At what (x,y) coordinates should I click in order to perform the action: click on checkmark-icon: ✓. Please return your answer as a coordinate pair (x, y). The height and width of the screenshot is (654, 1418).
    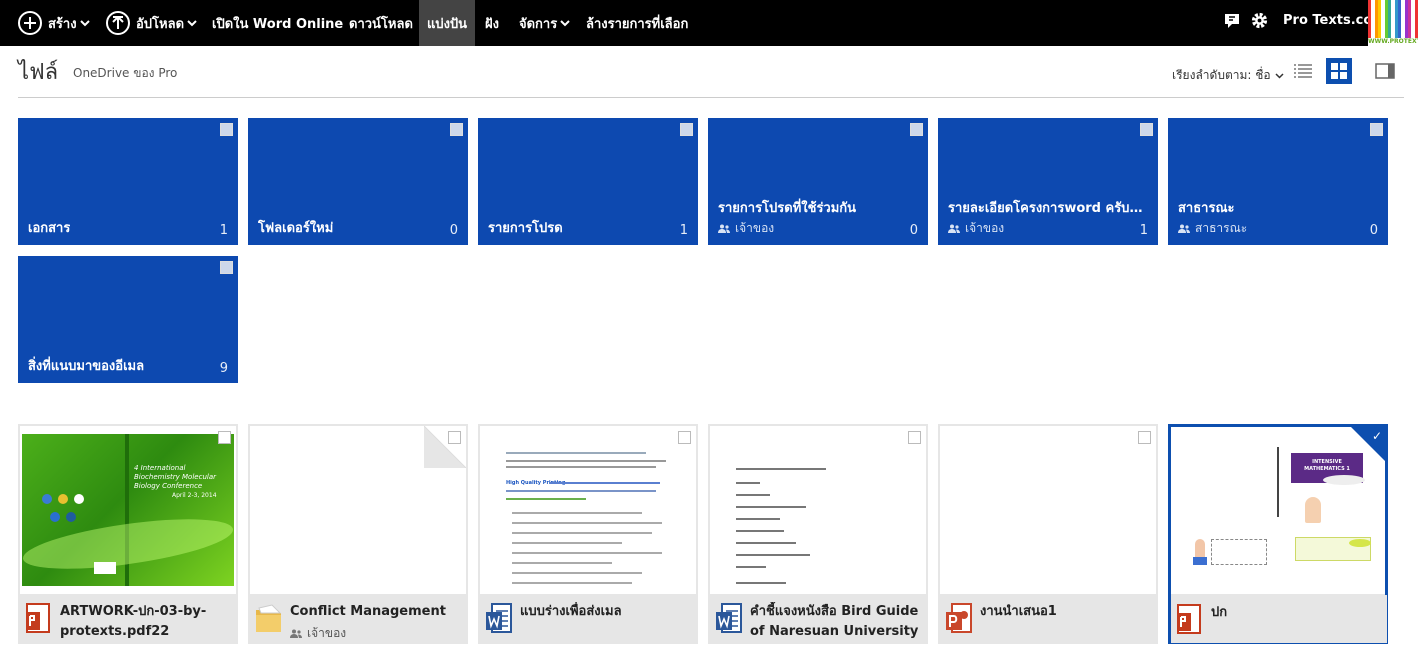
    Looking at the image, I should click on (1377, 436).